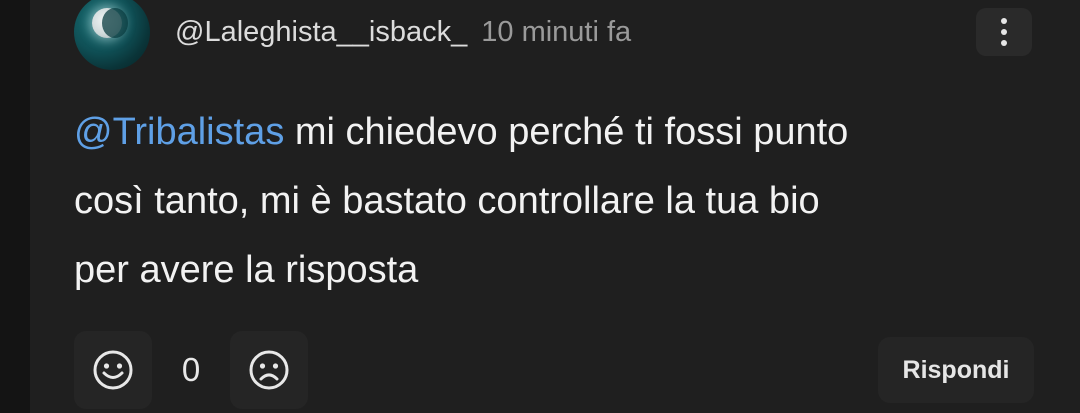  Describe the element at coordinates (1004, 21) in the screenshot. I see `more-vertical-icon` at that location.